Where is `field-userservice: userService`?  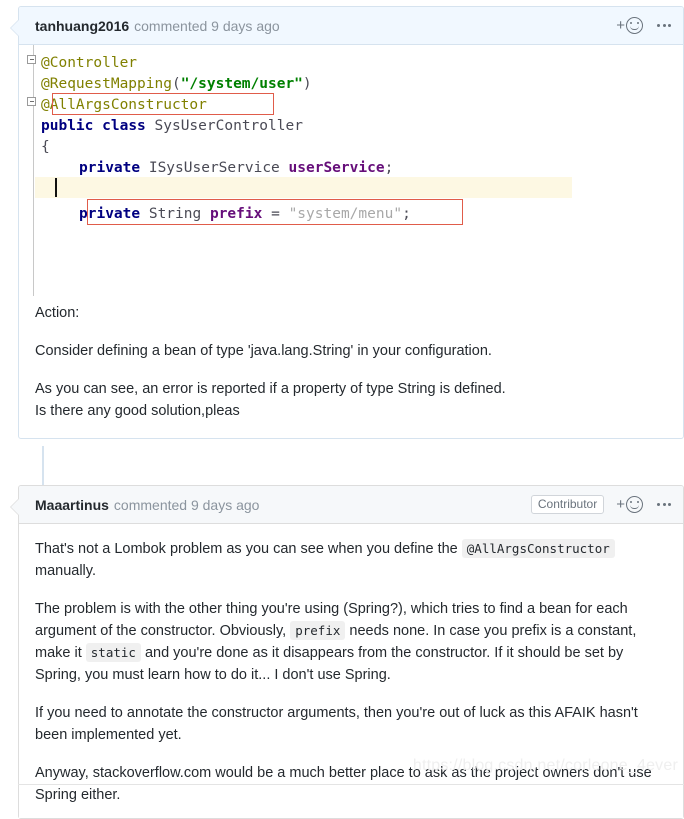 field-userservice: userService is located at coordinates (336, 168).